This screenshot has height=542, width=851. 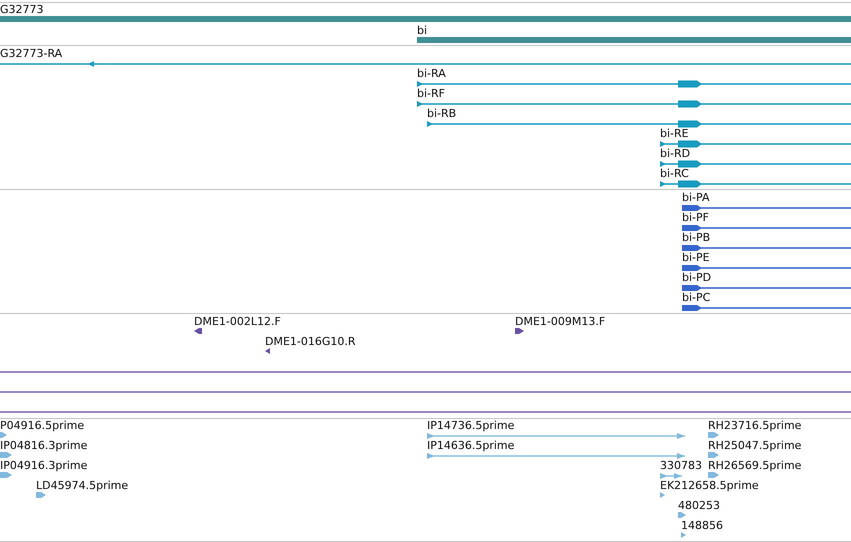 I want to click on feature-label: IP04916.3prime, so click(x=44, y=465).